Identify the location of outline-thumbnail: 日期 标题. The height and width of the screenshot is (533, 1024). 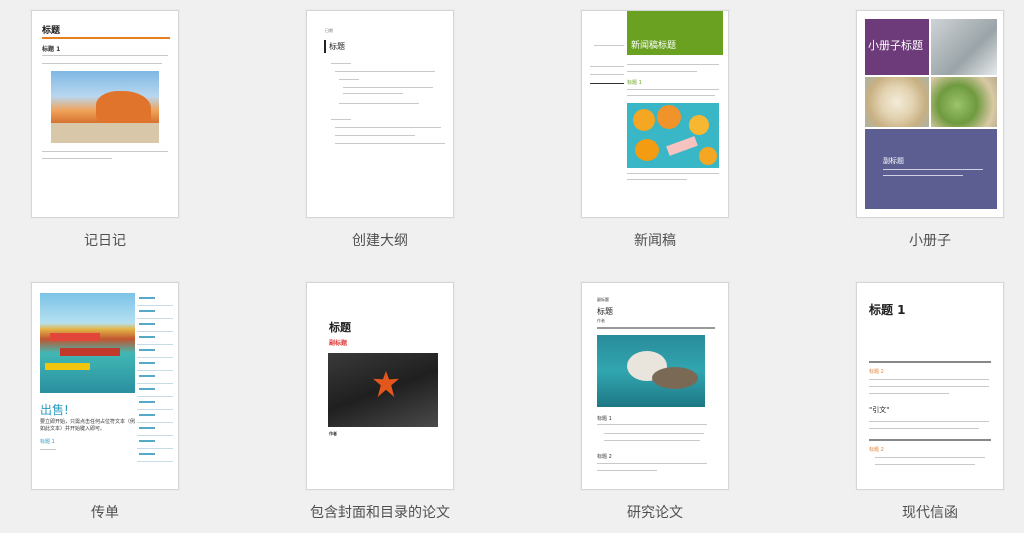
(380, 114).